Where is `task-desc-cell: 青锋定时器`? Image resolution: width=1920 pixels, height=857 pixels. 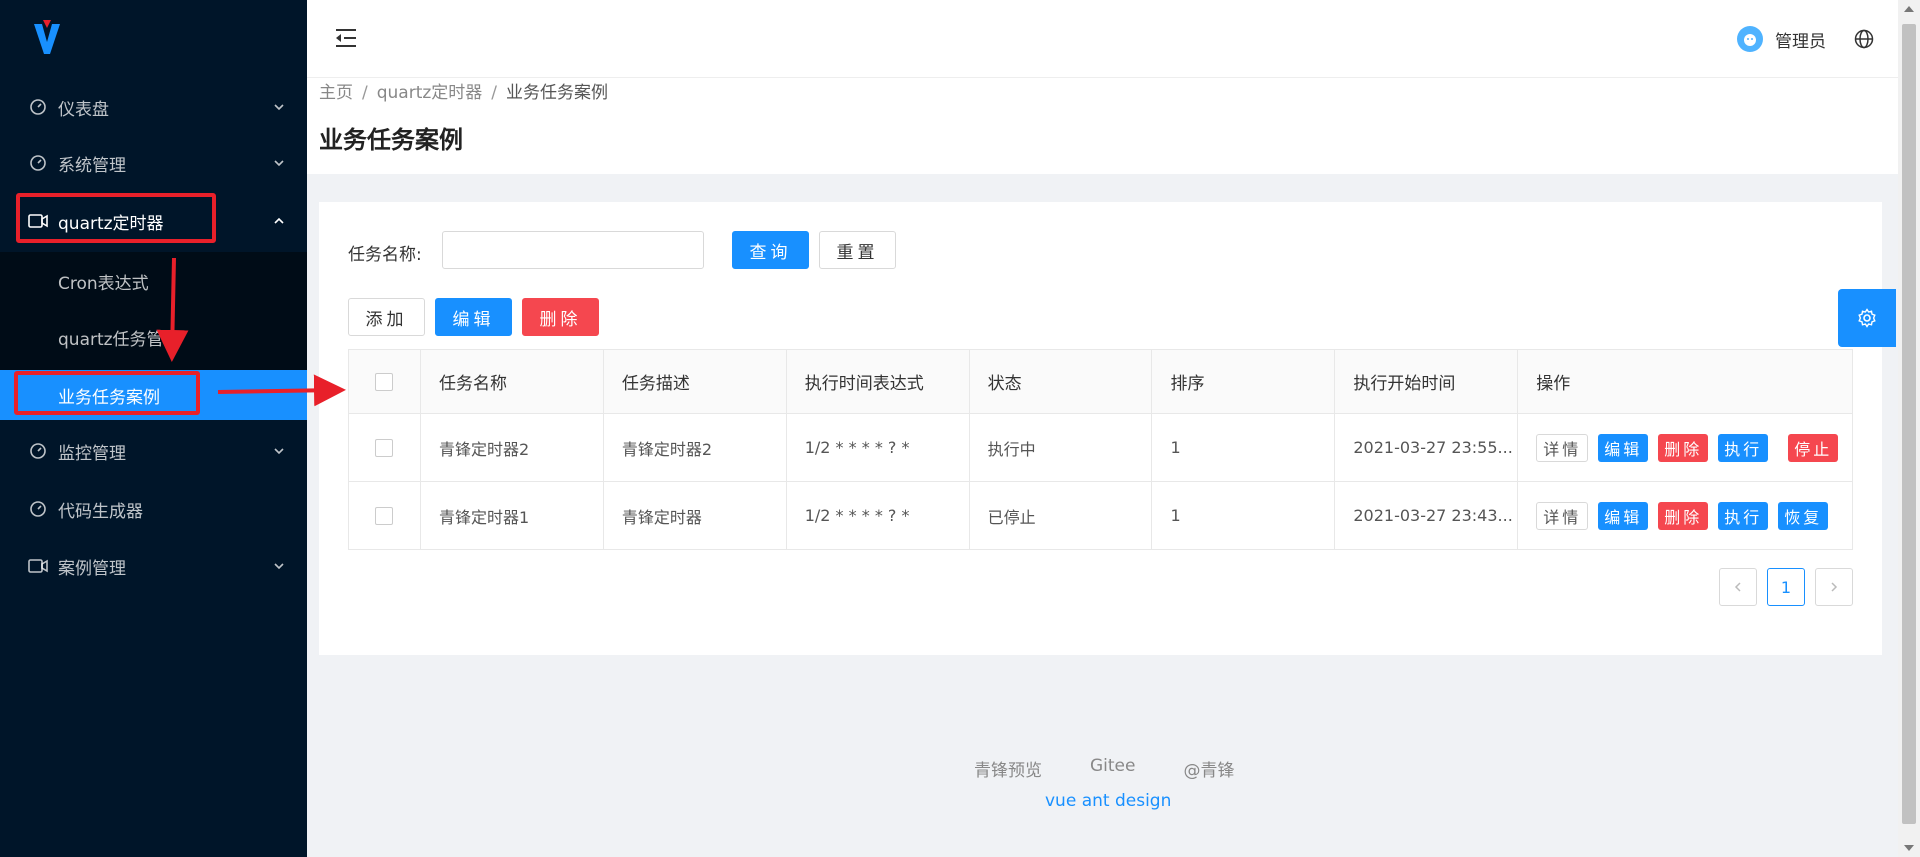 task-desc-cell: 青锋定时器 is located at coordinates (695, 515).